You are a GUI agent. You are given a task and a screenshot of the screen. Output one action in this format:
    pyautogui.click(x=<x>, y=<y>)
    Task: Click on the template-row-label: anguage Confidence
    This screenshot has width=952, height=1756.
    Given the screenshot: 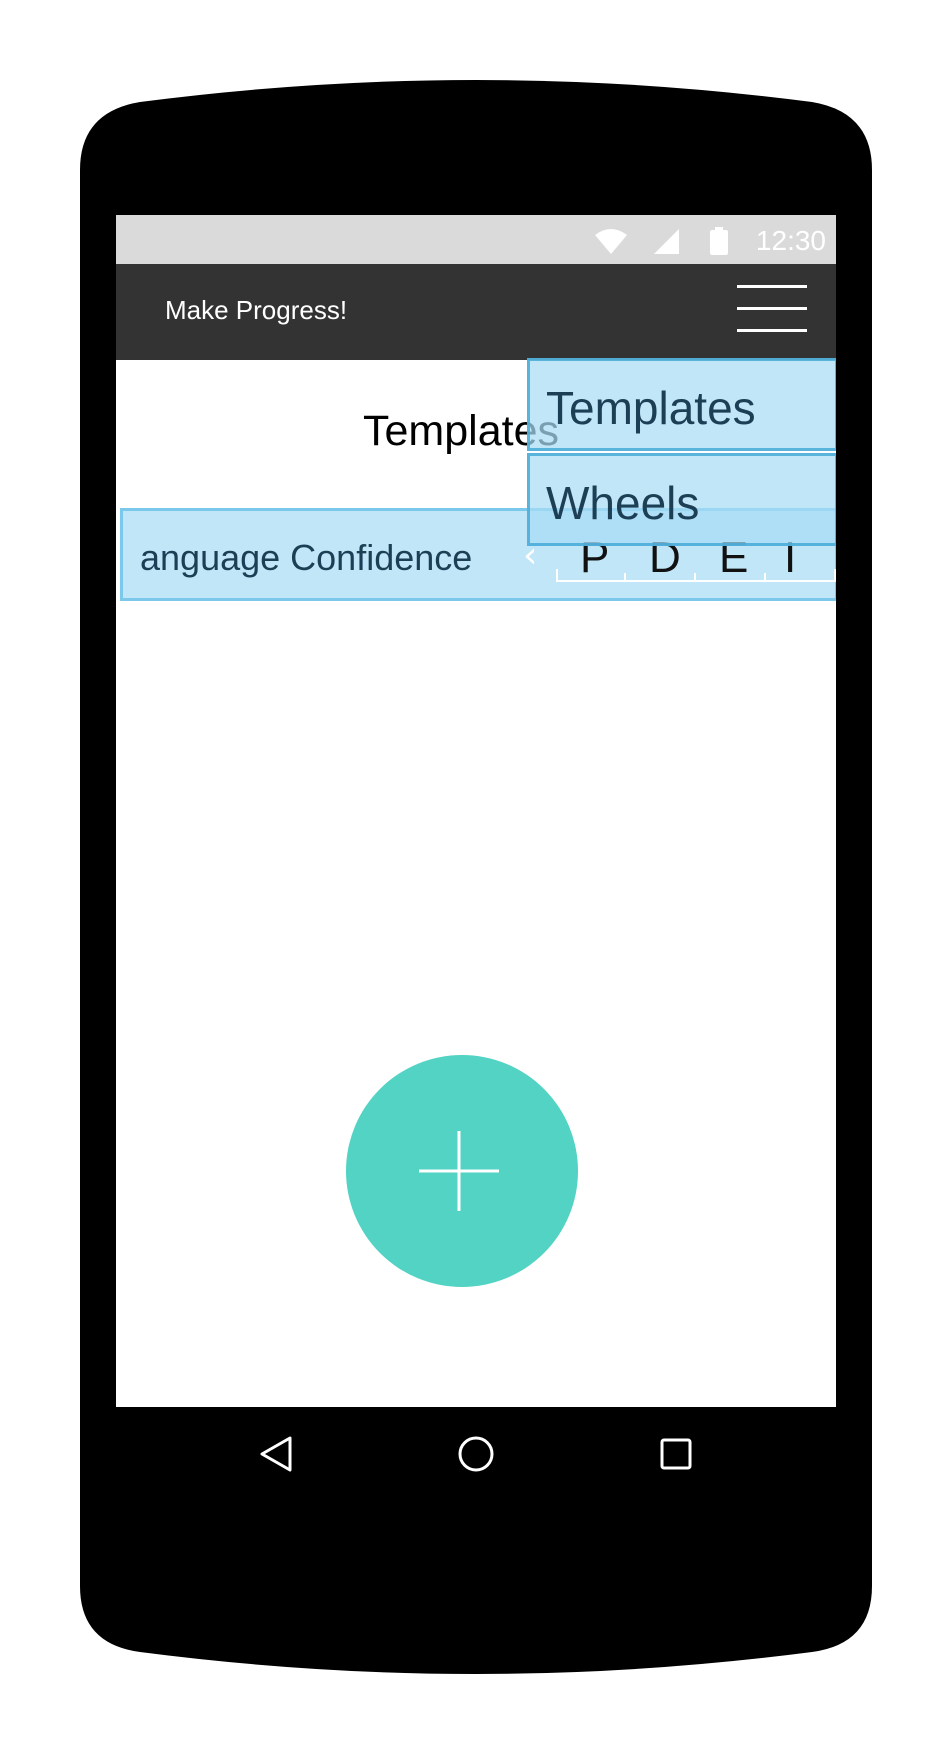 What is the action you would take?
    pyautogui.click(x=306, y=557)
    